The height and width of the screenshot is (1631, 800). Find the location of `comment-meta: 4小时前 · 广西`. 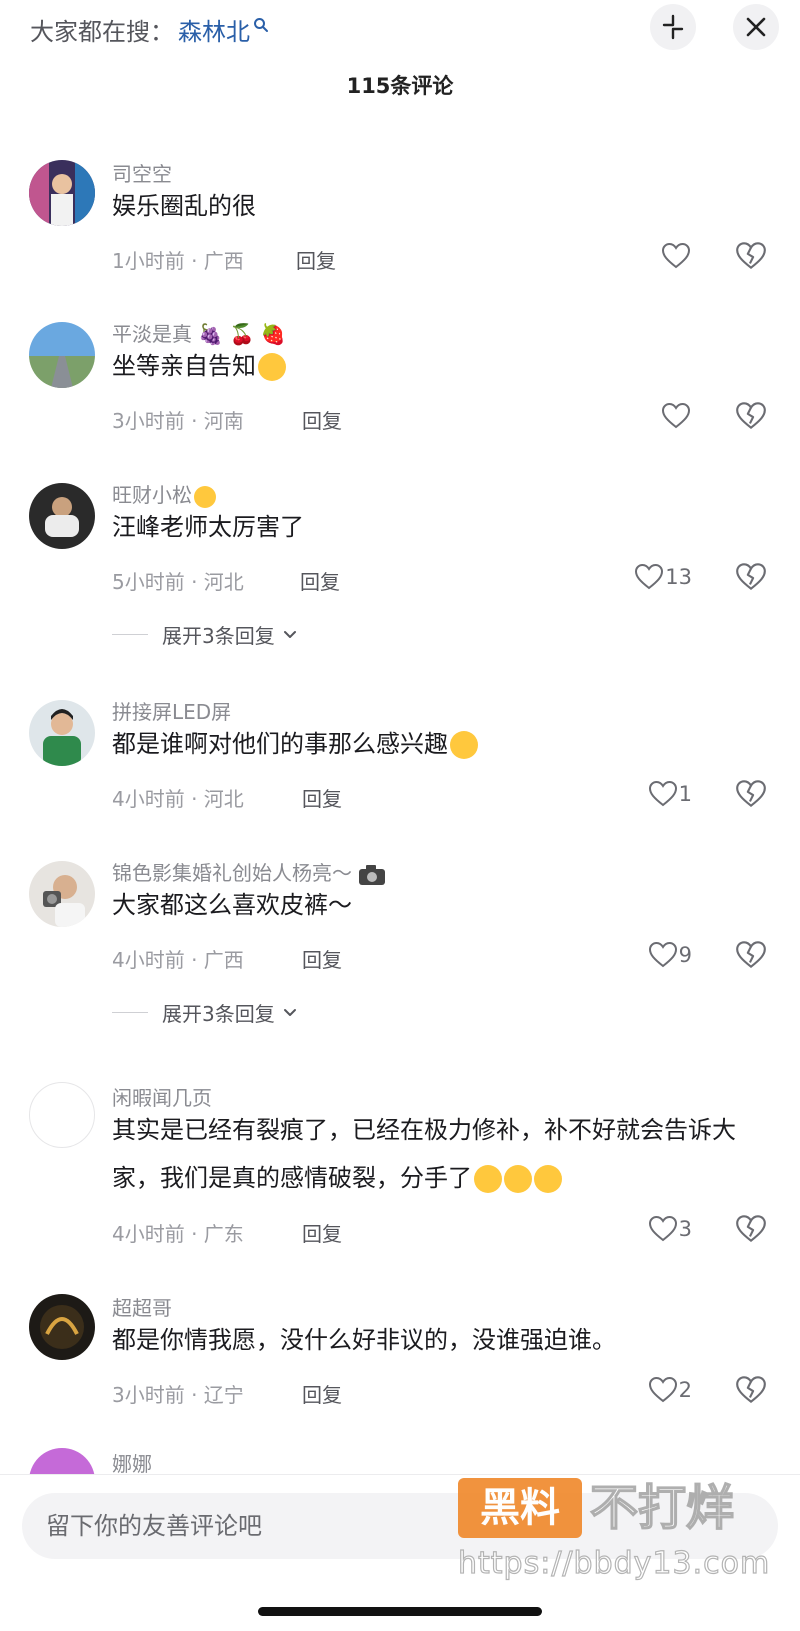

comment-meta: 4小时前 · 广西 is located at coordinates (178, 960).